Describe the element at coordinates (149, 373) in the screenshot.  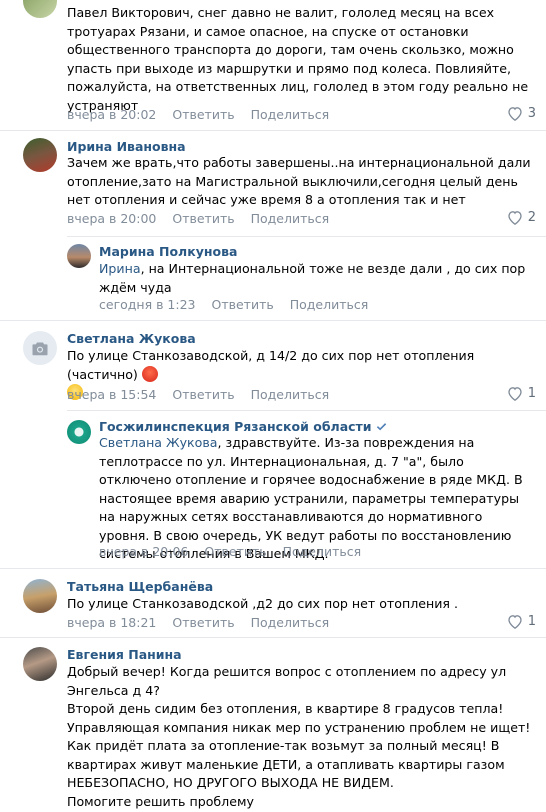
I see `angry-emoji-icon` at that location.